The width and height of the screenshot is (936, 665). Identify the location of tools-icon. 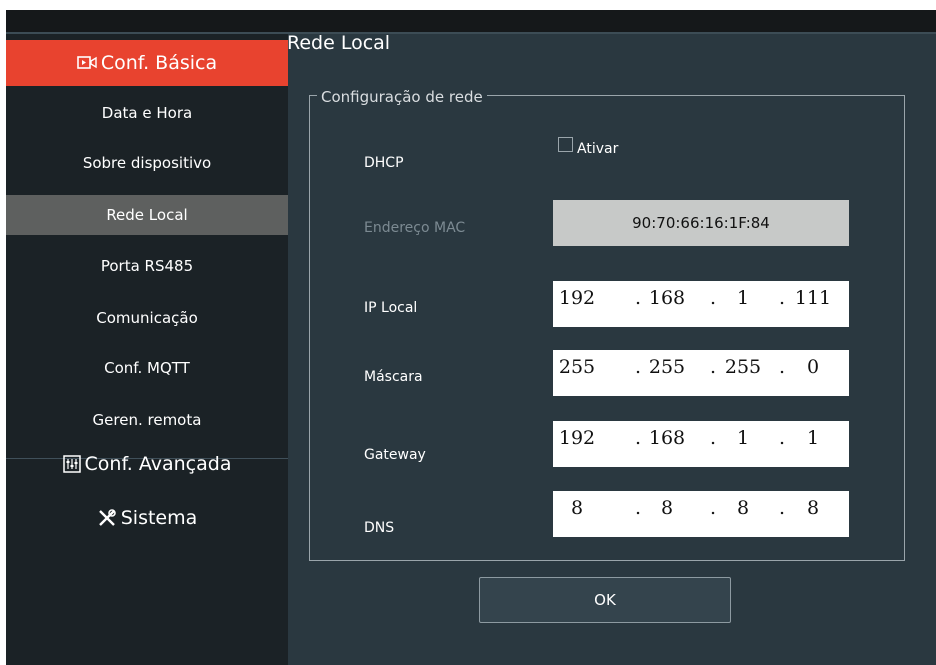
(107, 518).